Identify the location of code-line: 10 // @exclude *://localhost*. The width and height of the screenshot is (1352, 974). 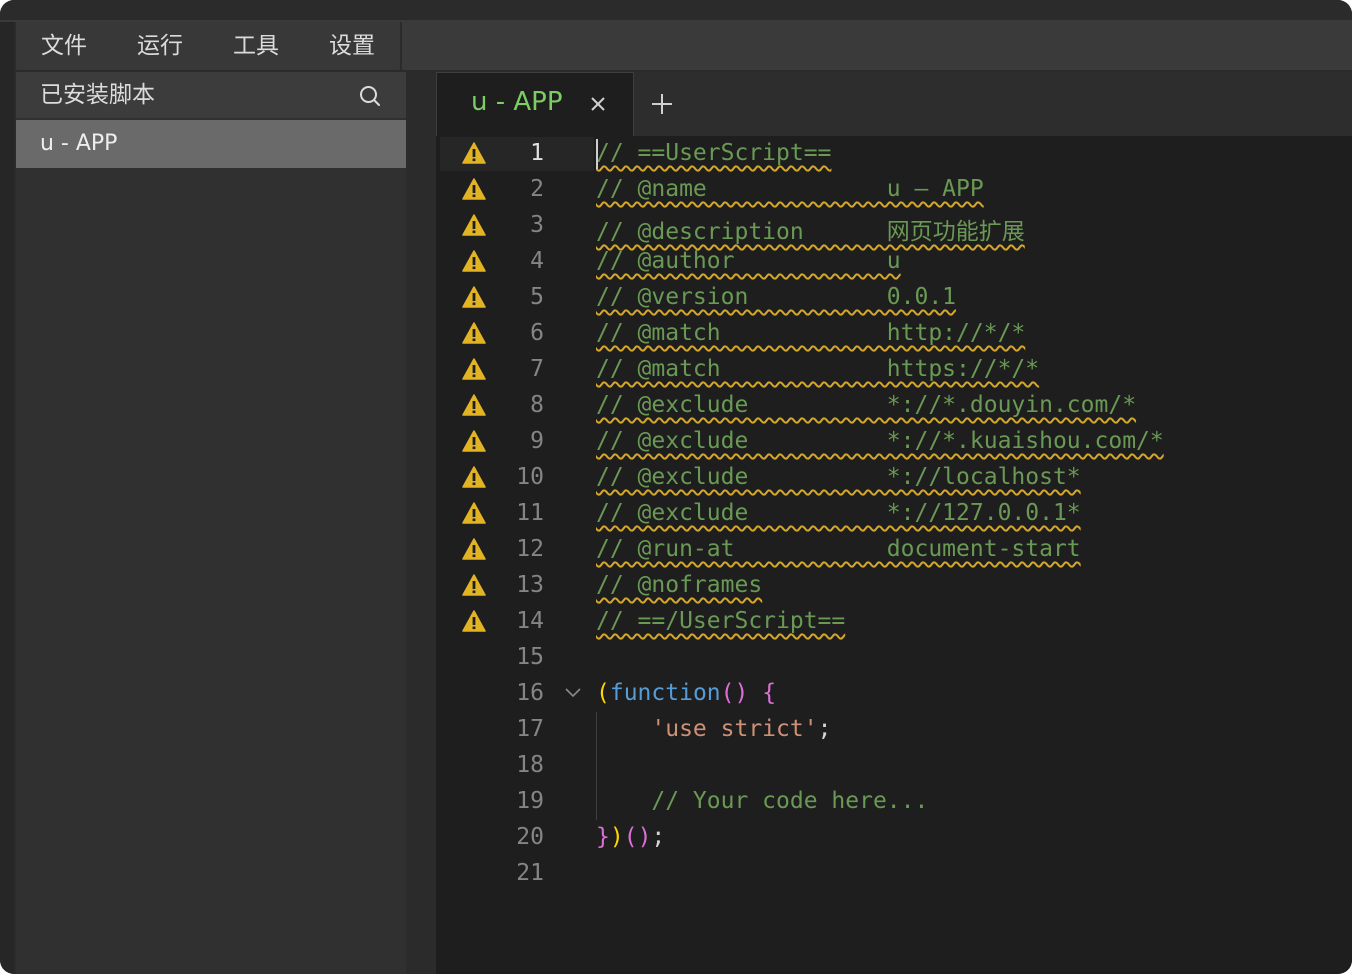
(894, 478).